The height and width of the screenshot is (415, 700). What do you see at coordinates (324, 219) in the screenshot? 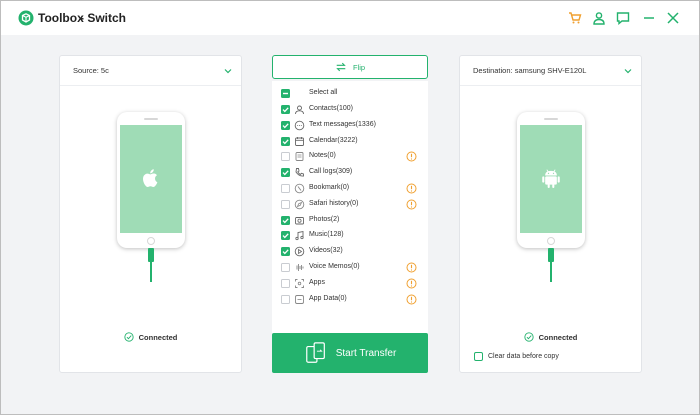
I see `data-type-label: Photos(2)` at bounding box center [324, 219].